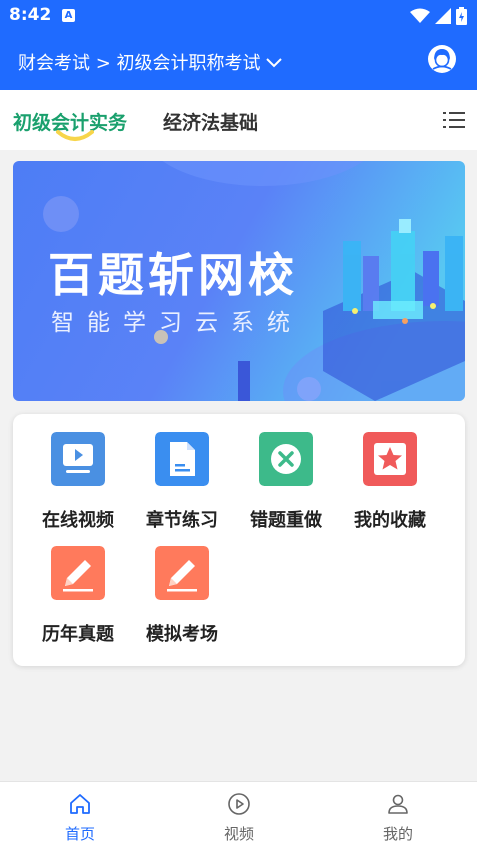 Image resolution: width=477 pixels, height=849 pixels. Describe the element at coordinates (454, 120) in the screenshot. I see `list-icon` at that location.